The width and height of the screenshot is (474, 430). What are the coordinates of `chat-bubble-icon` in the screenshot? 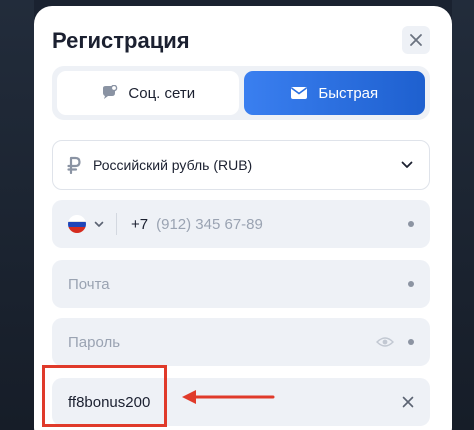 It's located at (110, 92).